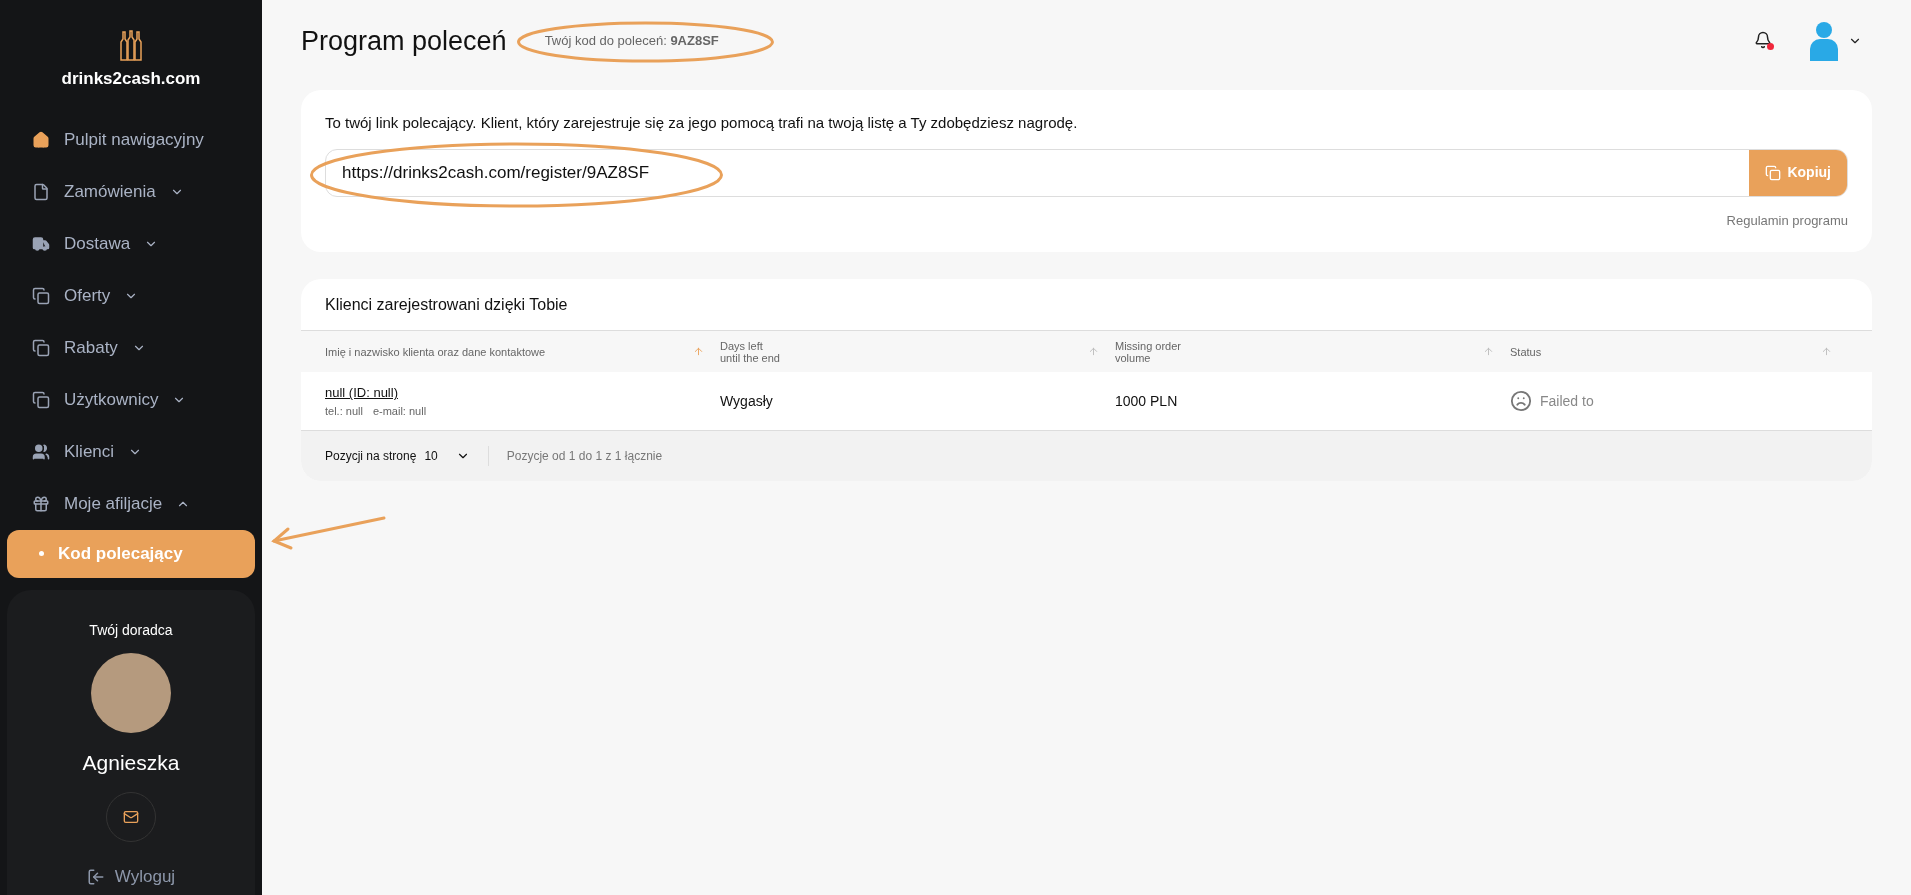  What do you see at coordinates (344, 411) in the screenshot?
I see `client-phone: tel.: null` at bounding box center [344, 411].